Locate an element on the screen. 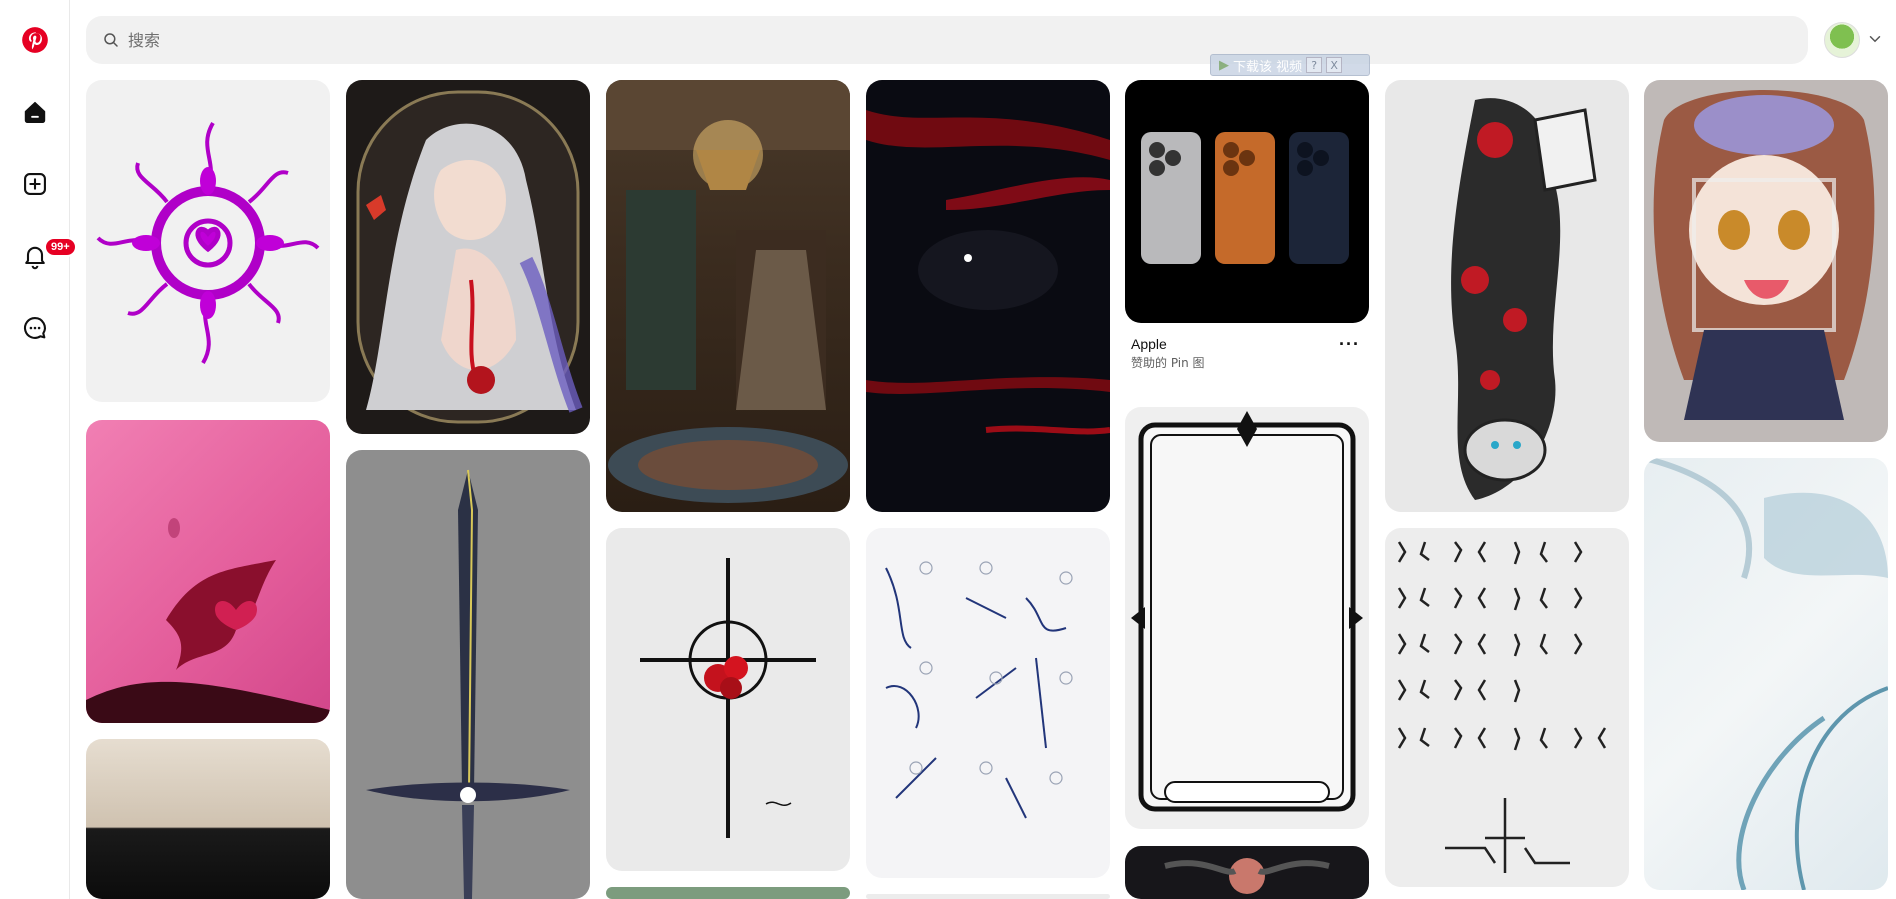 This screenshot has width=1896, height=899. avatar is located at coordinates (1842, 40).